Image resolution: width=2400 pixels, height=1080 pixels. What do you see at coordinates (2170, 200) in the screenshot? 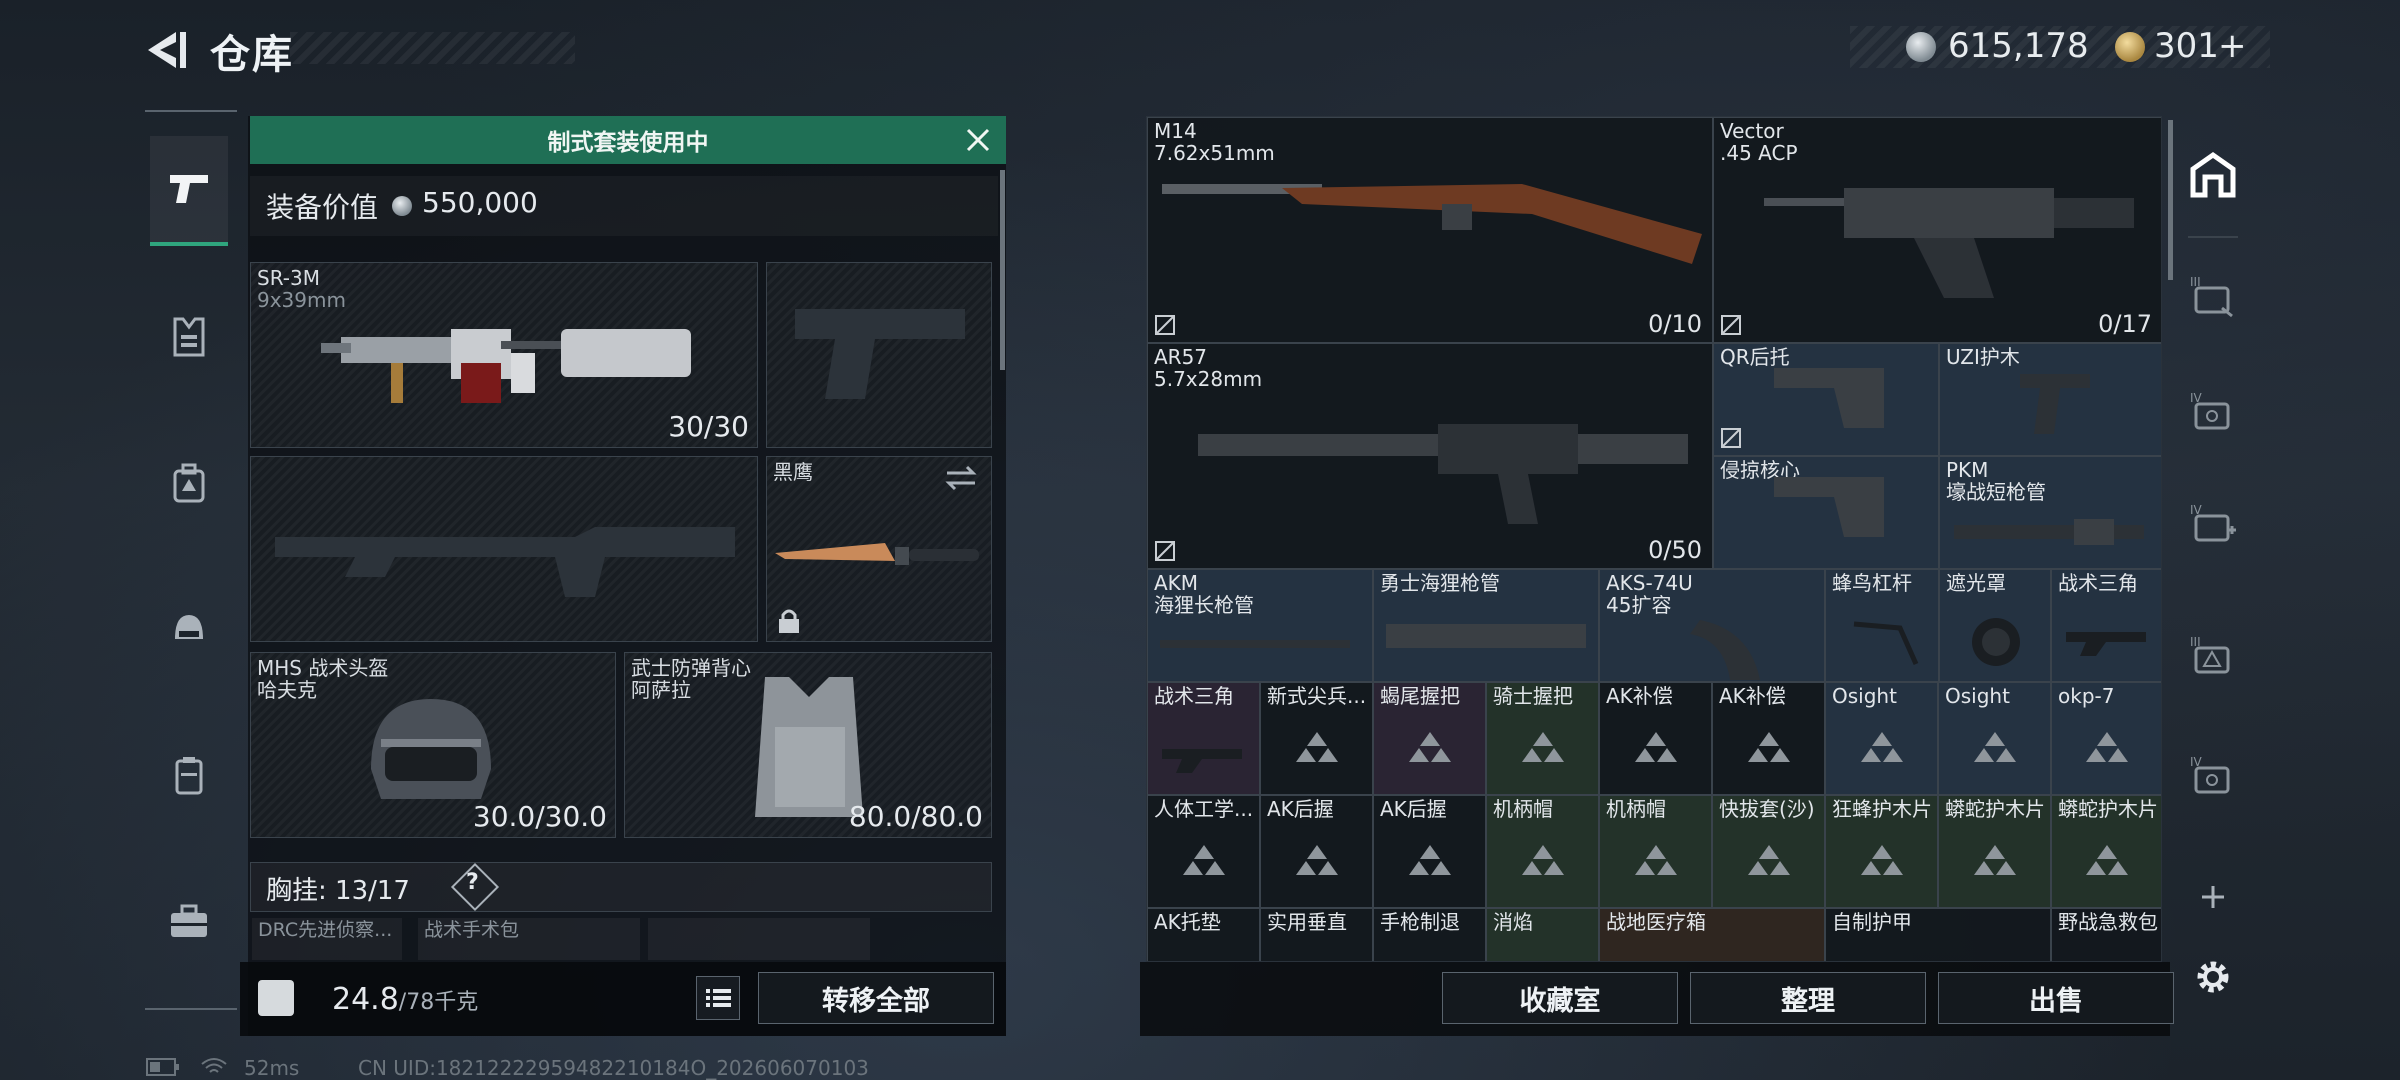
I see `storage-scrollbar` at bounding box center [2170, 200].